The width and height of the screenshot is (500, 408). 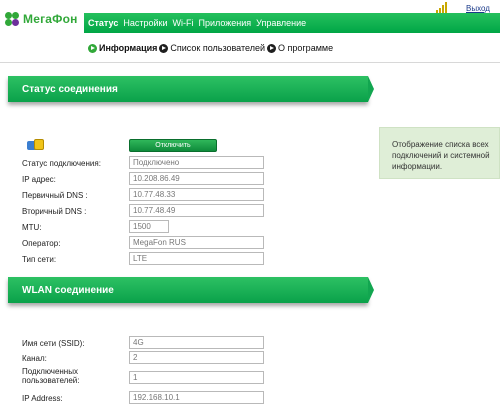 I want to click on ssid-field, so click(x=196, y=342).